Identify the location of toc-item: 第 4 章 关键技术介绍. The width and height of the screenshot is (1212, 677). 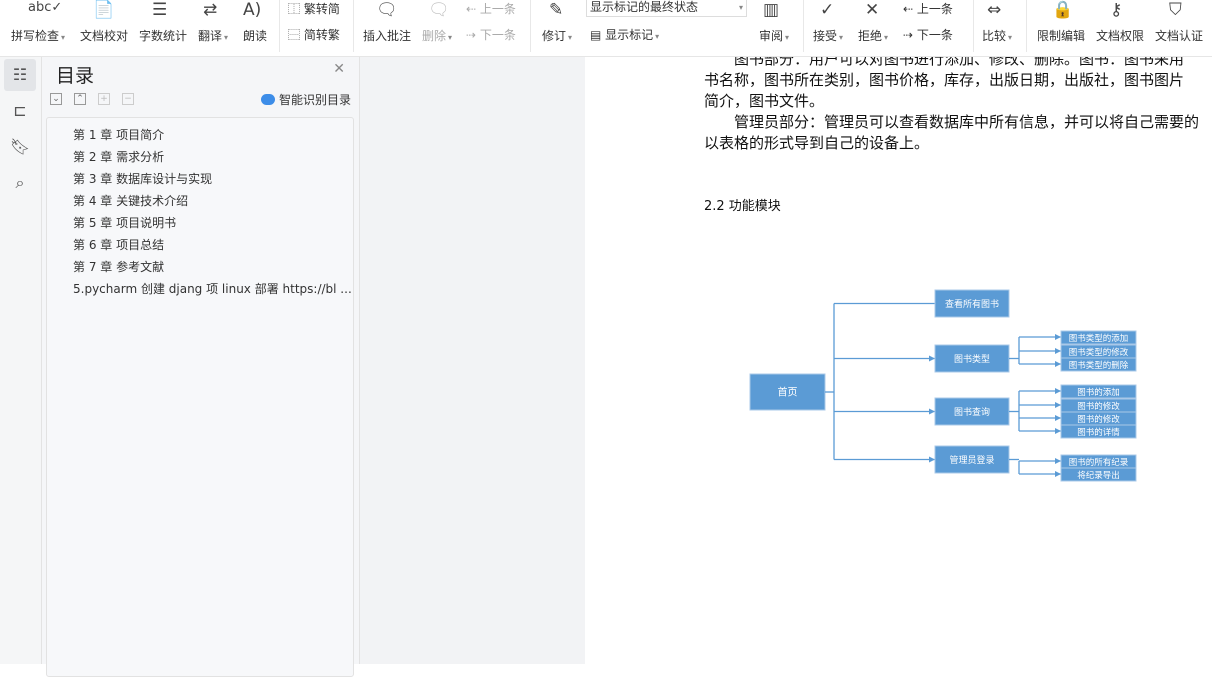
(130, 200).